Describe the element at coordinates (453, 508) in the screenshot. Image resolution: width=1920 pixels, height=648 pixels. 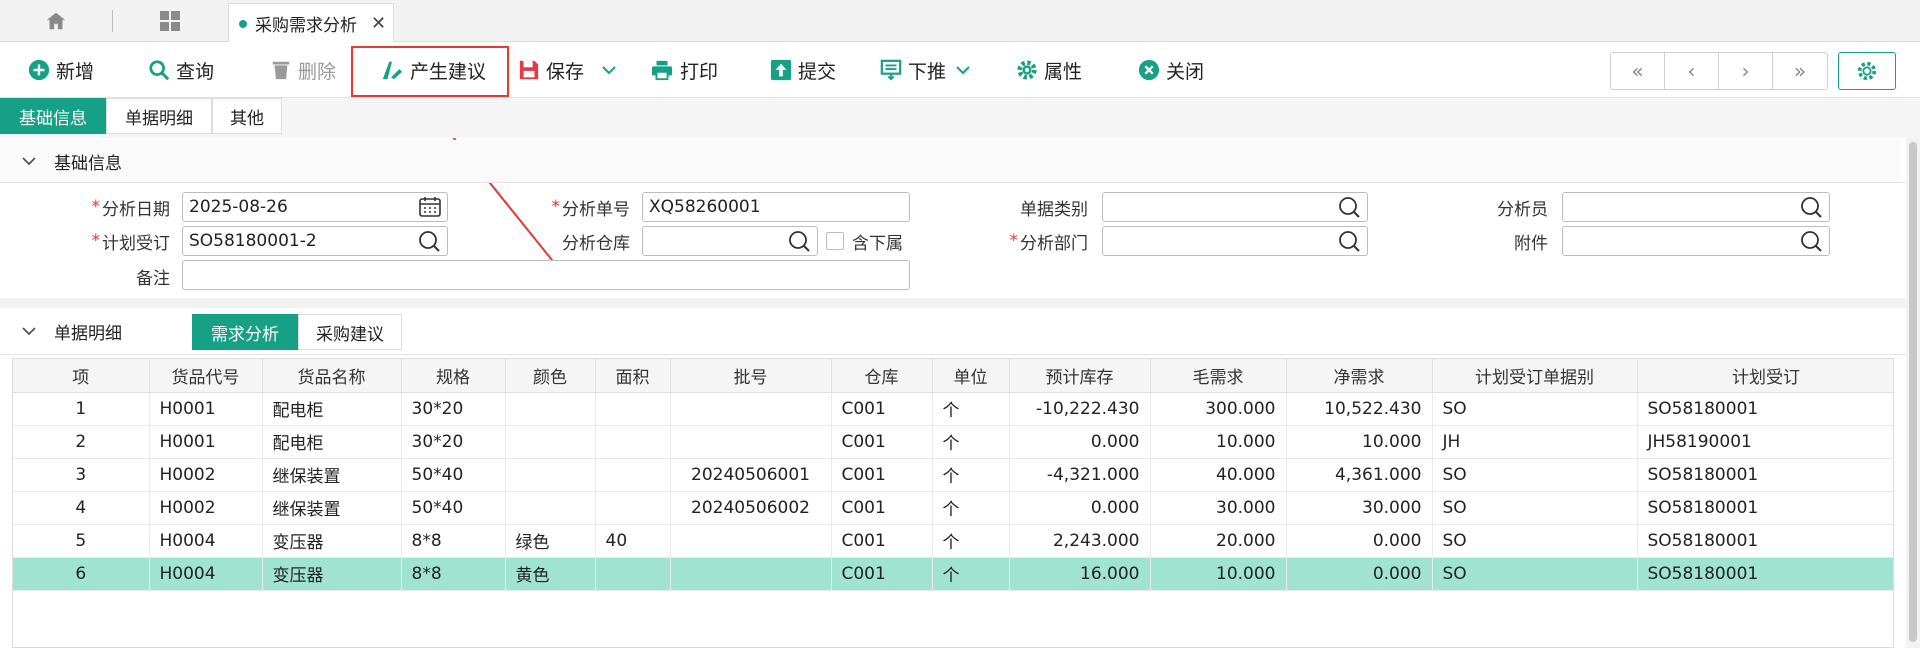
I see `table-cell: 50*40` at that location.